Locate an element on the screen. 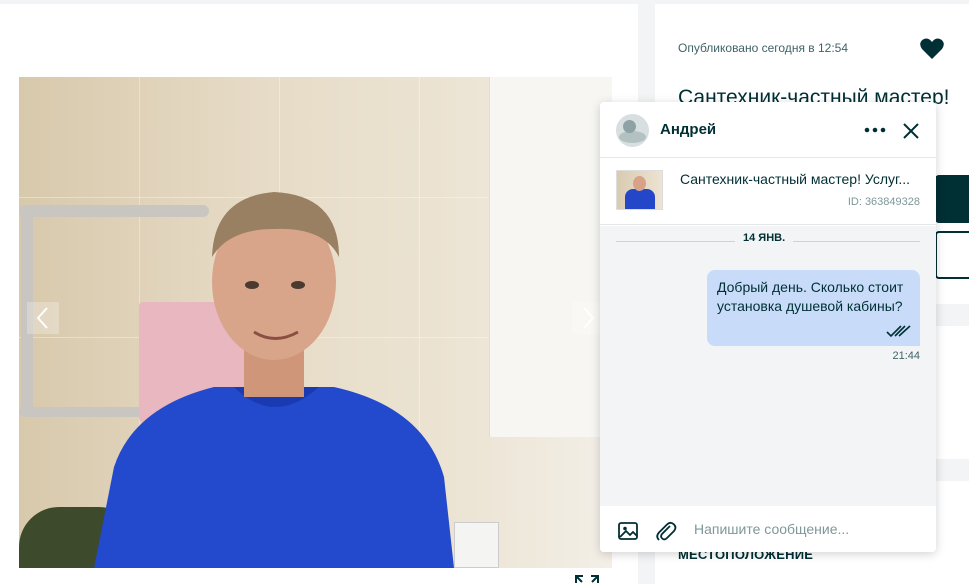 This screenshot has width=969, height=584. gallery-prev-button is located at coordinates (43, 318).